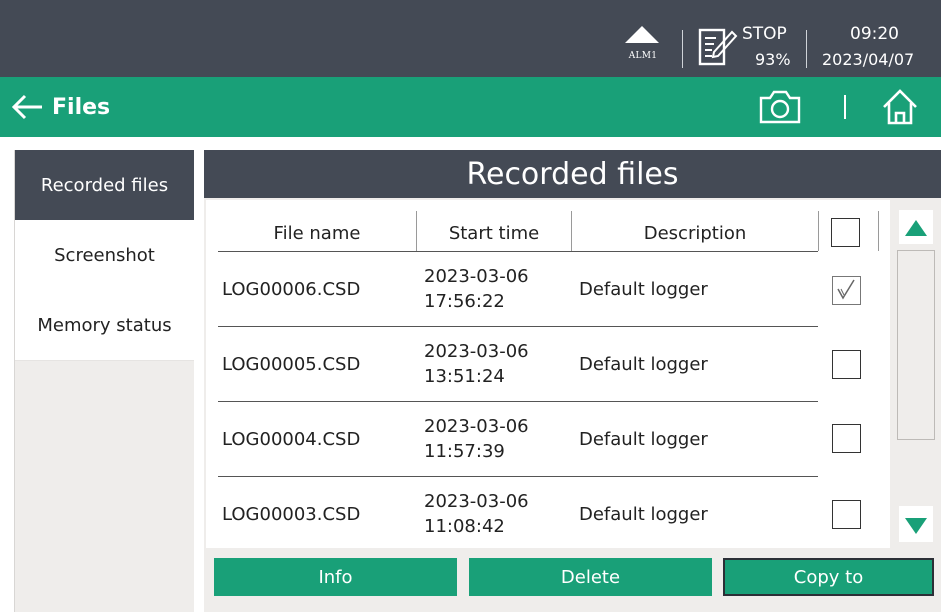 The width and height of the screenshot is (941, 612). Describe the element at coordinates (464, 451) in the screenshot. I see `start-clock: 11:57:39` at that location.